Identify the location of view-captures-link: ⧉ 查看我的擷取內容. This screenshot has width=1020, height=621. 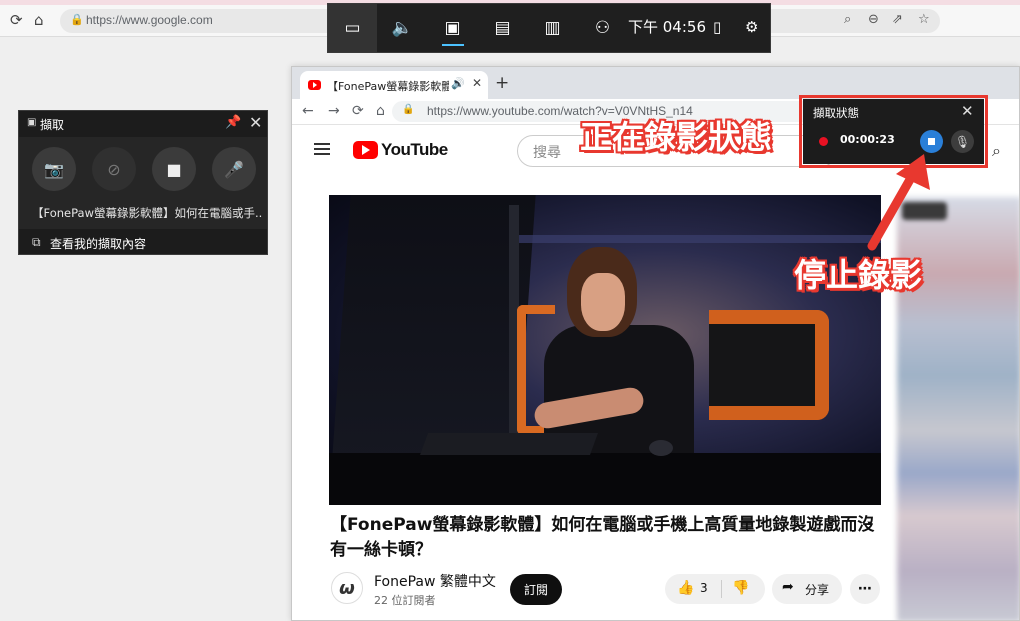
(143, 242).